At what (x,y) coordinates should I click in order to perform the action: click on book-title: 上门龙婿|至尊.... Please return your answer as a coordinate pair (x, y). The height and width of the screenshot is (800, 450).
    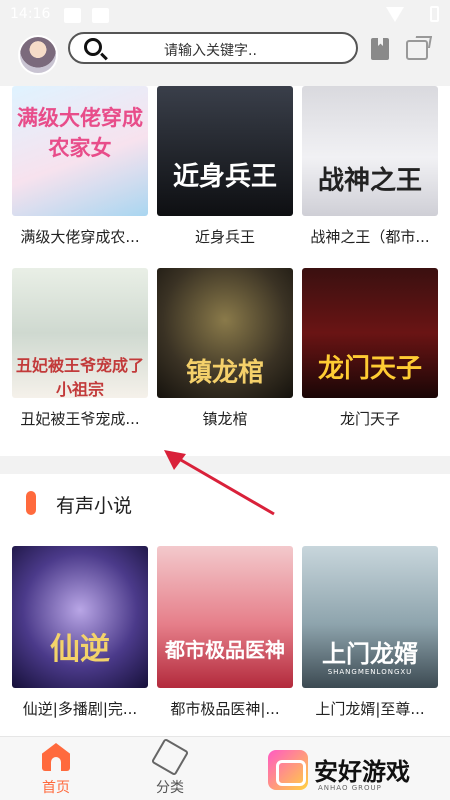
    Looking at the image, I should click on (370, 709).